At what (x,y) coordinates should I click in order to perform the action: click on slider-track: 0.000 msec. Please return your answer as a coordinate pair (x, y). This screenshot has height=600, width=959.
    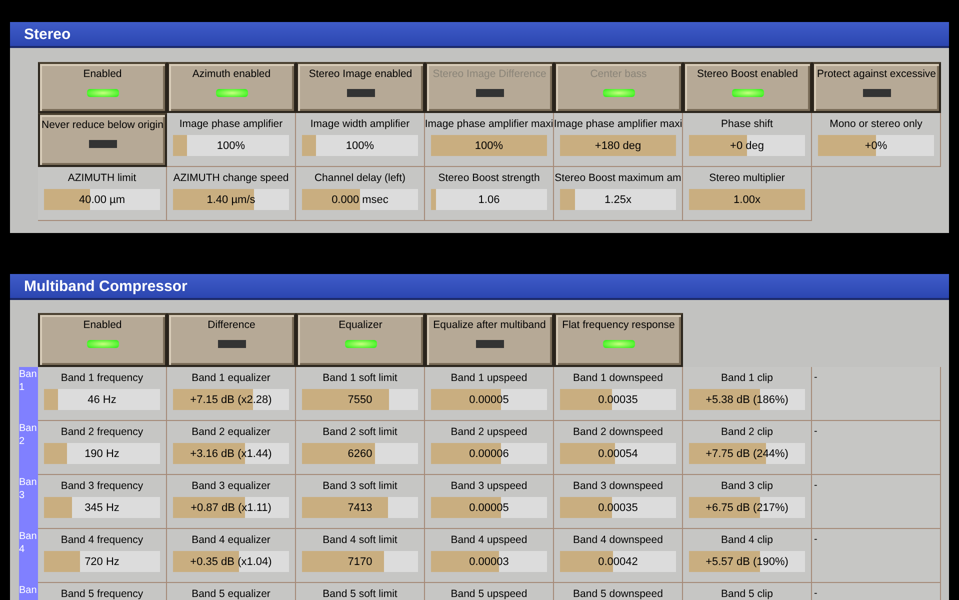
    Looking at the image, I should click on (360, 199).